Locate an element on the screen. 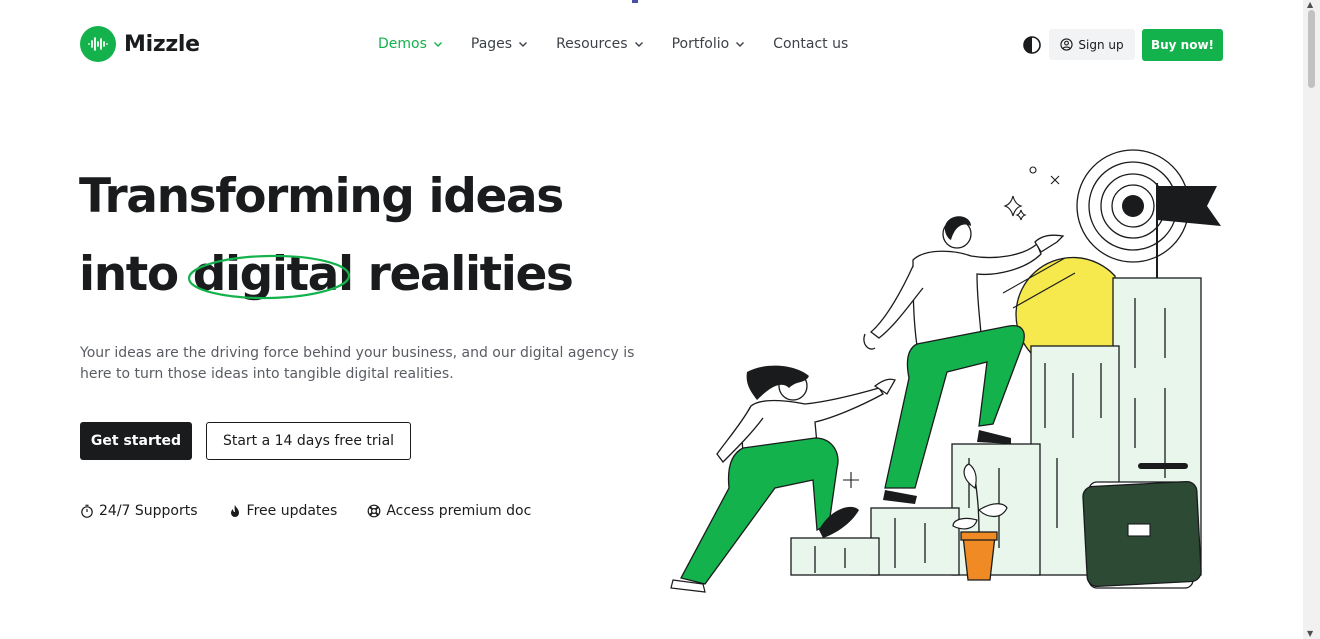 Image resolution: width=1320 pixels, height=639 pixels. nav-item-demos: Demos is located at coordinates (410, 44).